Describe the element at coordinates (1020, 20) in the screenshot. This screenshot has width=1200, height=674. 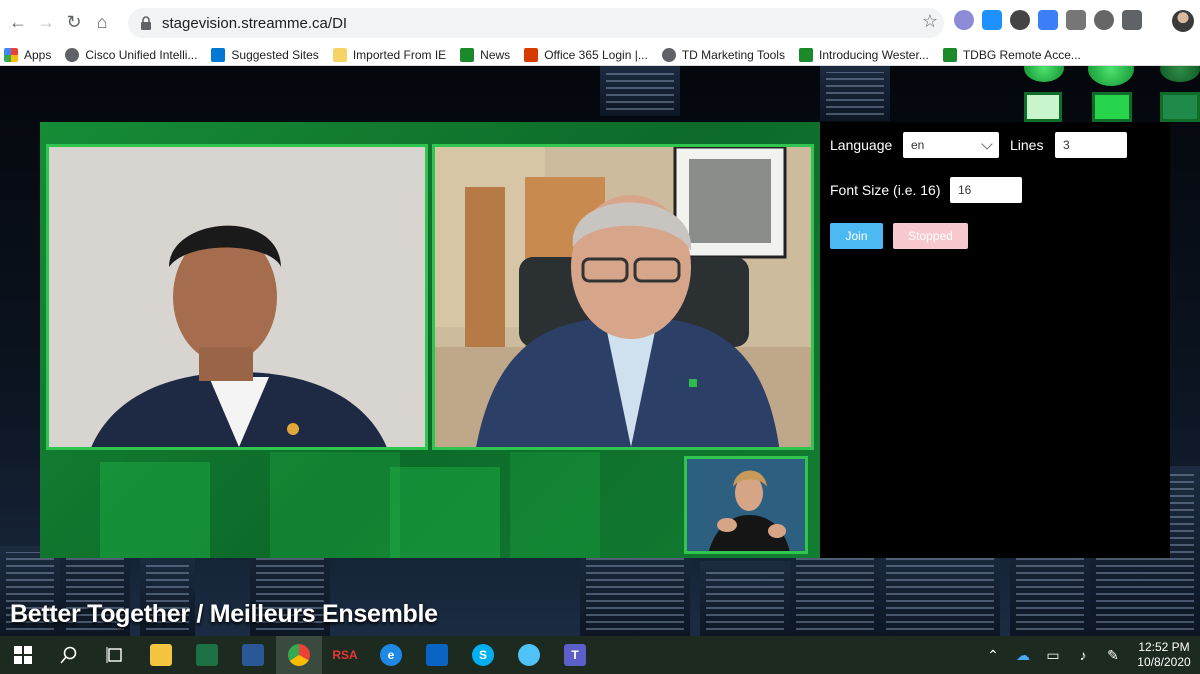
I see `circle-extension-icon` at that location.